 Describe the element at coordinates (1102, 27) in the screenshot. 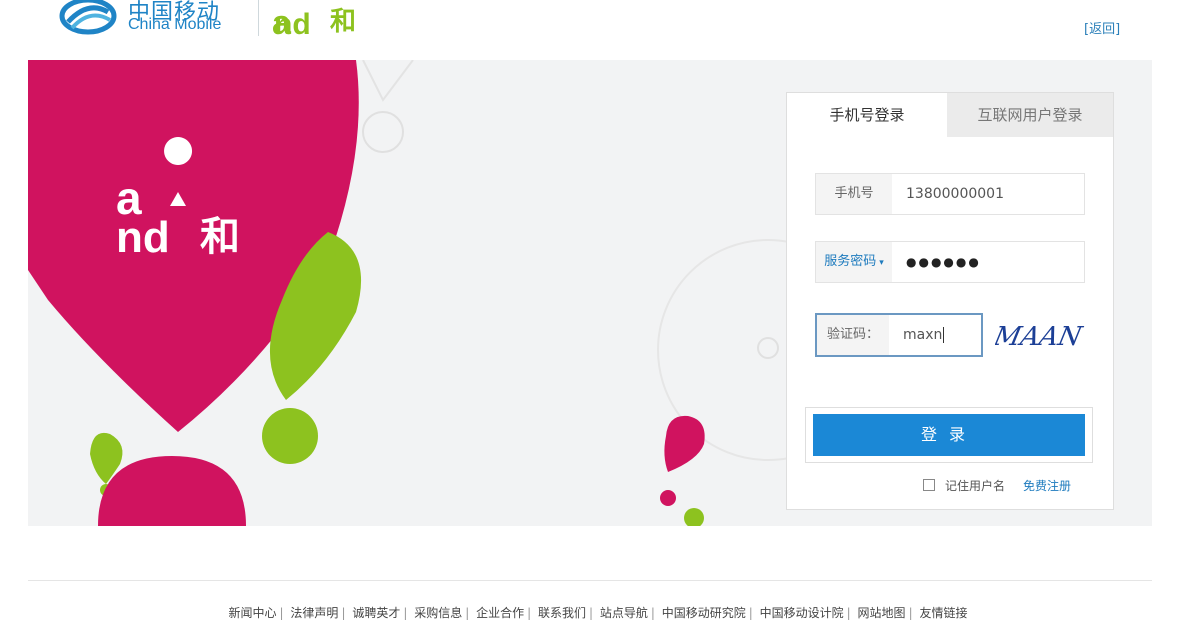

I see `back-link: [返回]` at that location.